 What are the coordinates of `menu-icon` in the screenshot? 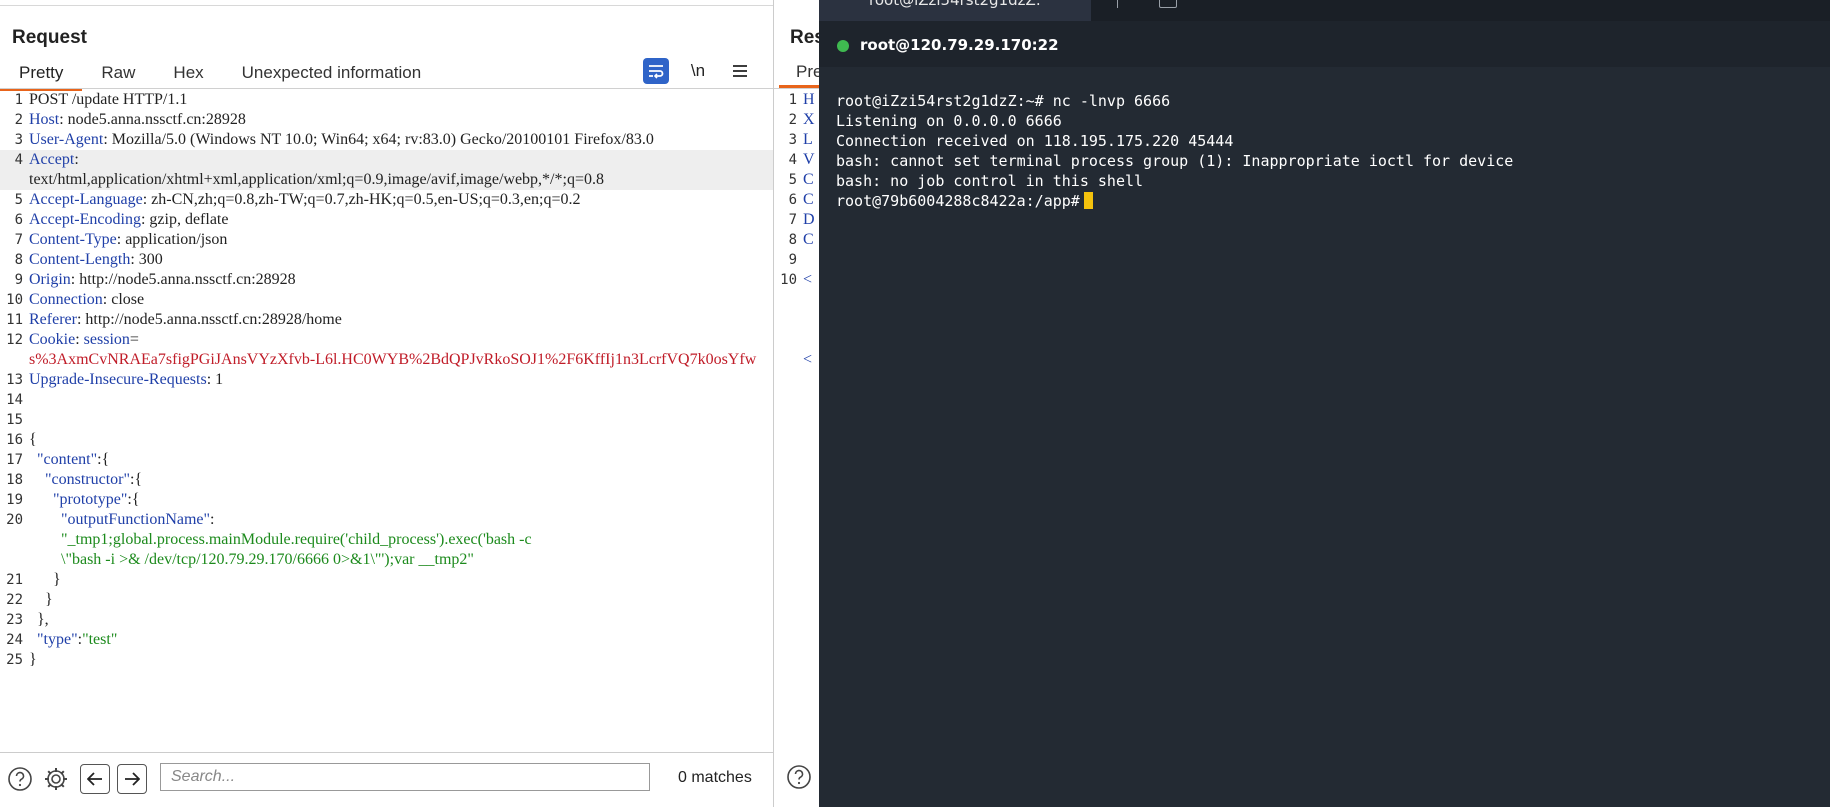 It's located at (740, 71).